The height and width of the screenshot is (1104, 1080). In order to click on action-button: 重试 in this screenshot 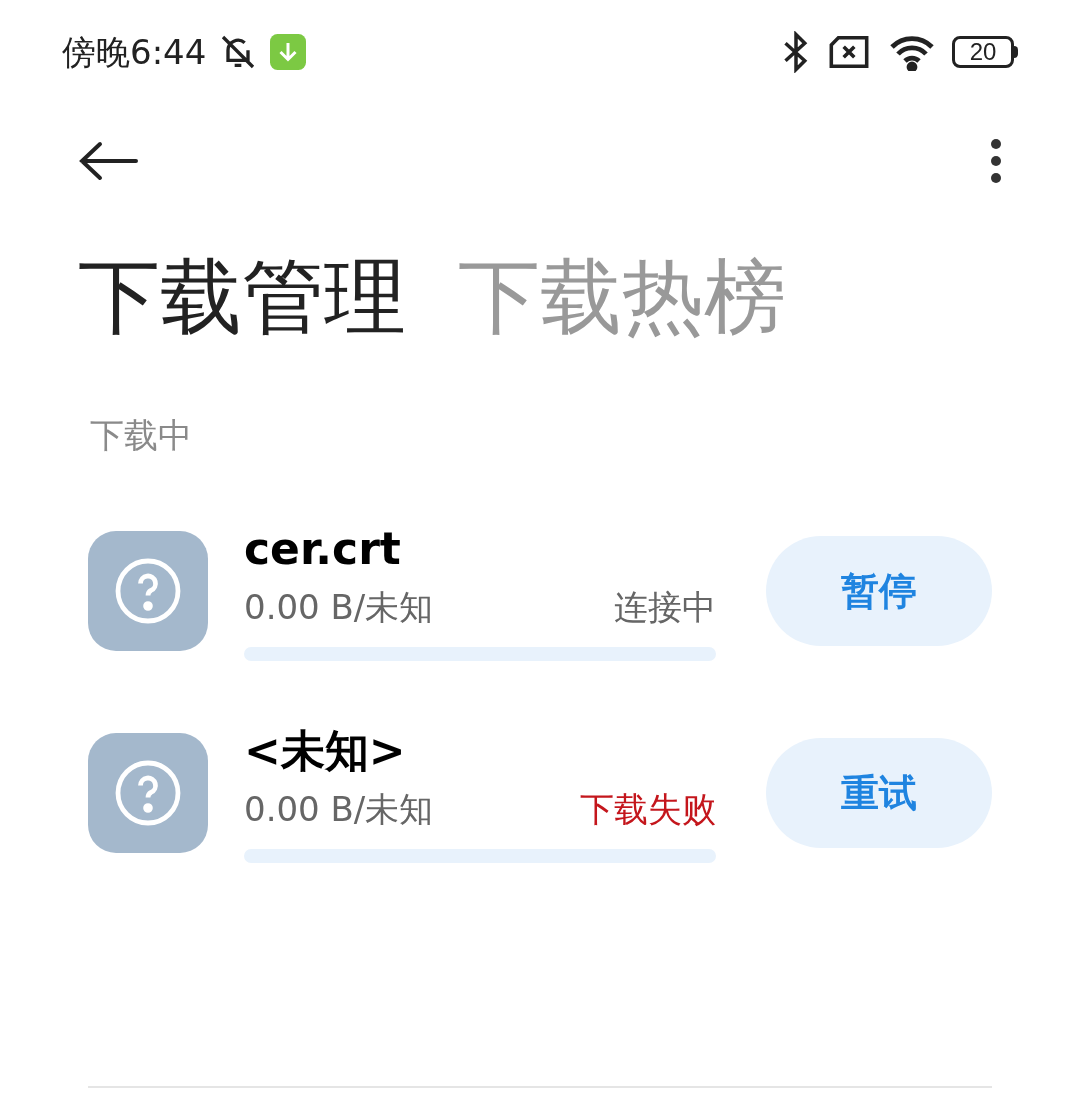, I will do `click(879, 793)`.